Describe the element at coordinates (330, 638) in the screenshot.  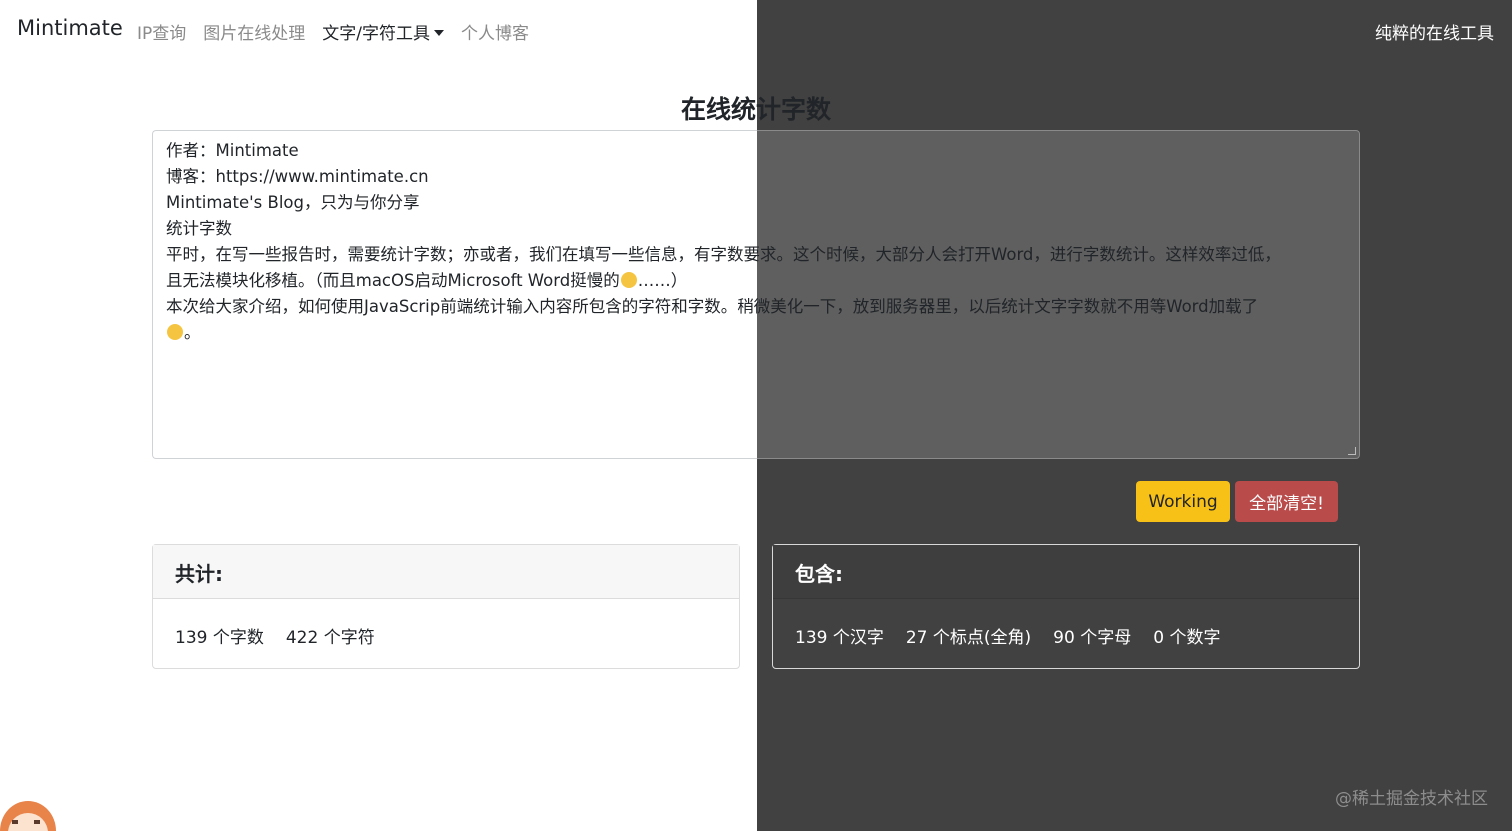
I see `char-count: 422 个字符` at that location.